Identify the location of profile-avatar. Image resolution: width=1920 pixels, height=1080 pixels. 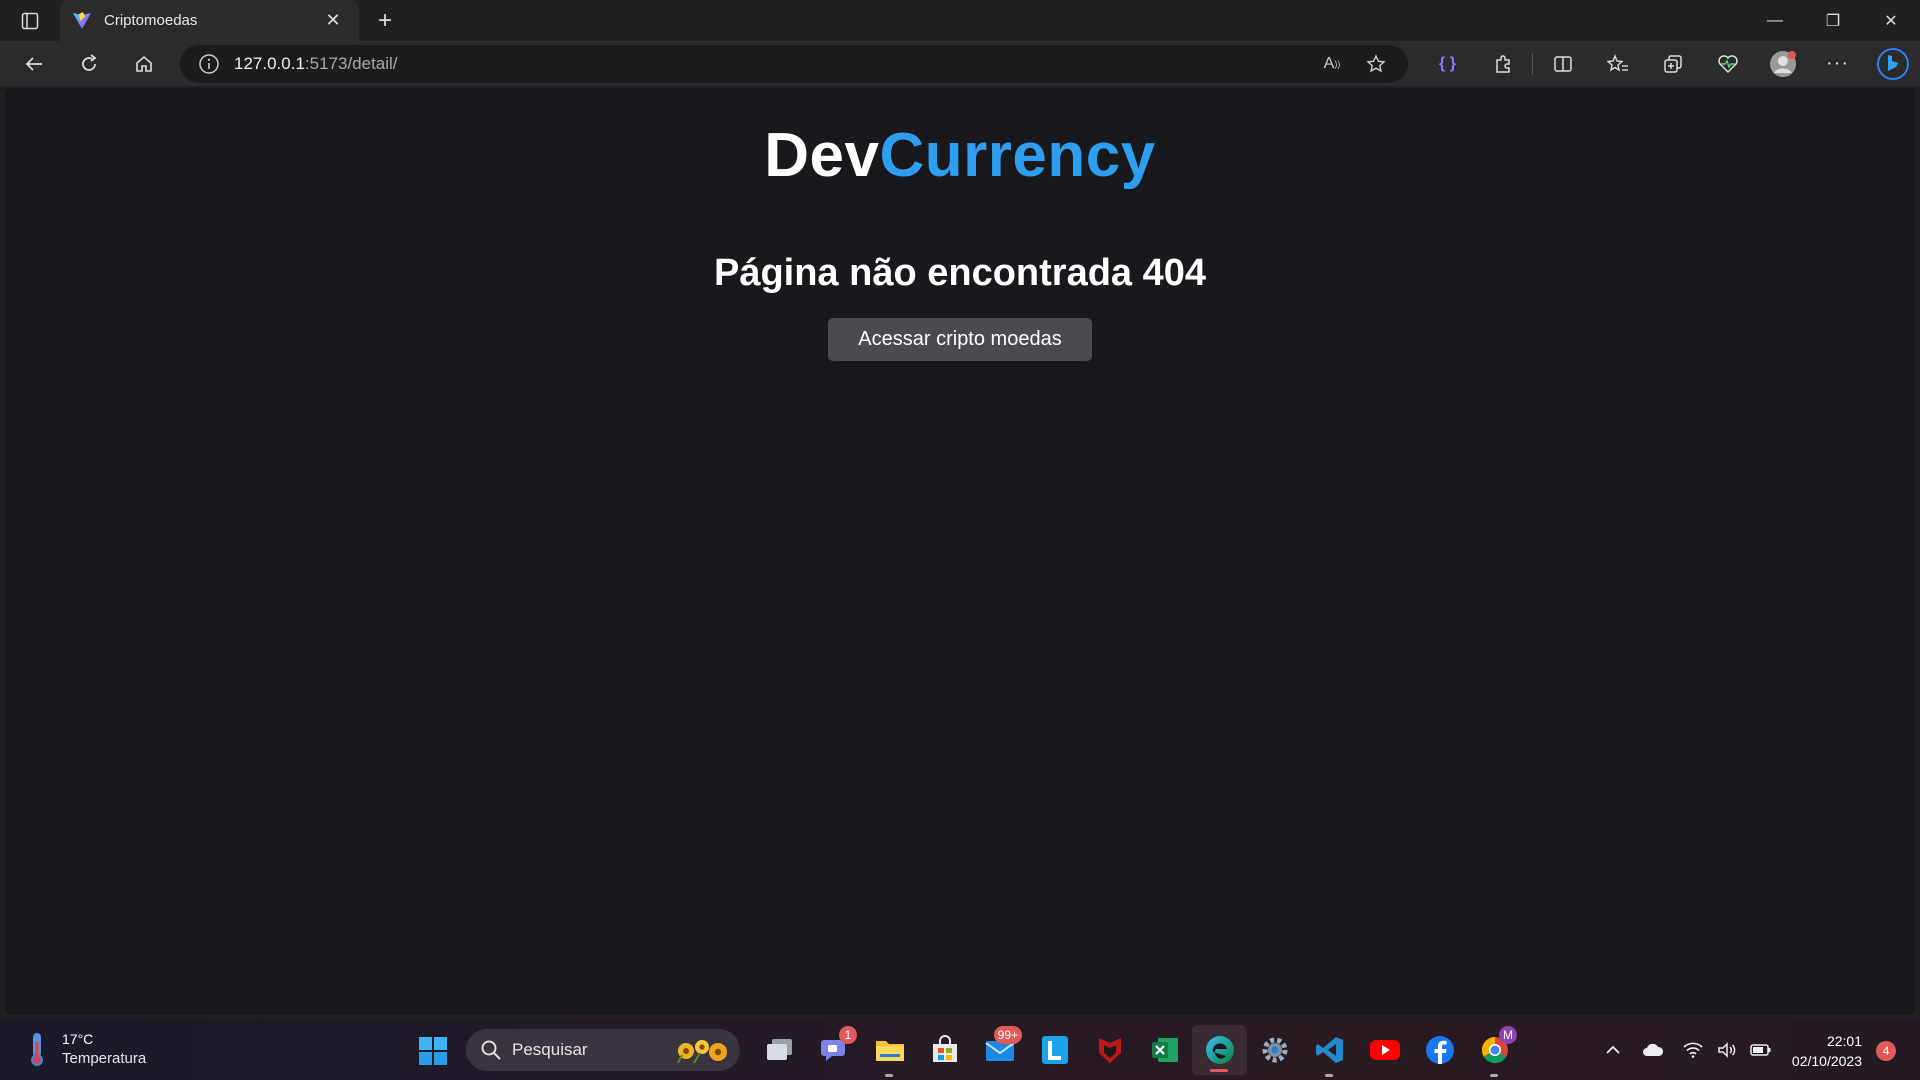
(1782, 63).